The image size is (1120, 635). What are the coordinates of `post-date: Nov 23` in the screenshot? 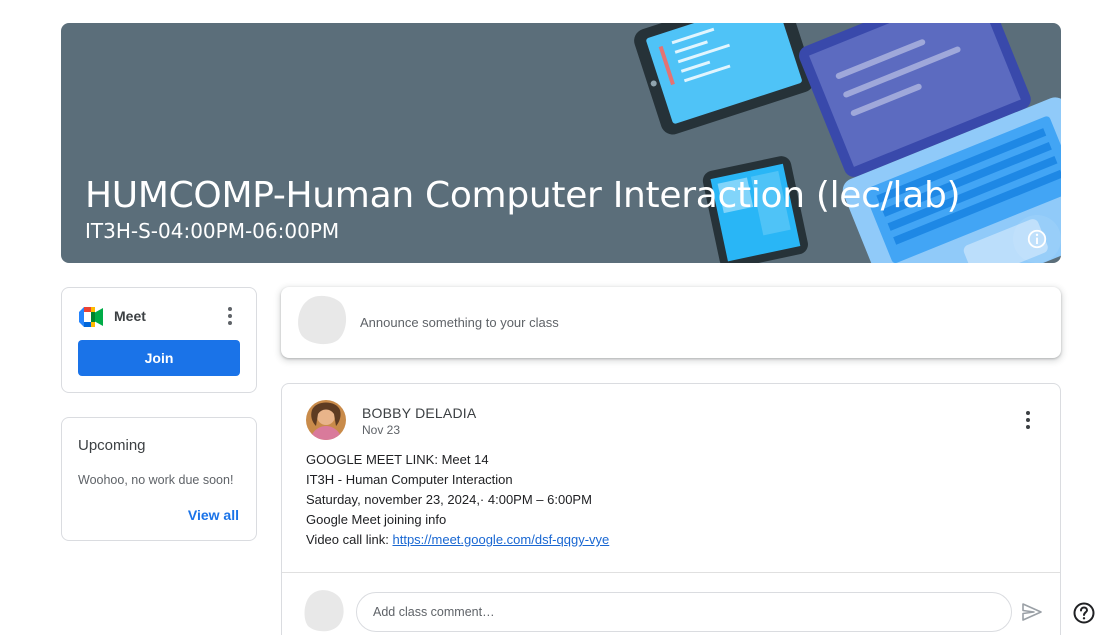 It's located at (381, 430).